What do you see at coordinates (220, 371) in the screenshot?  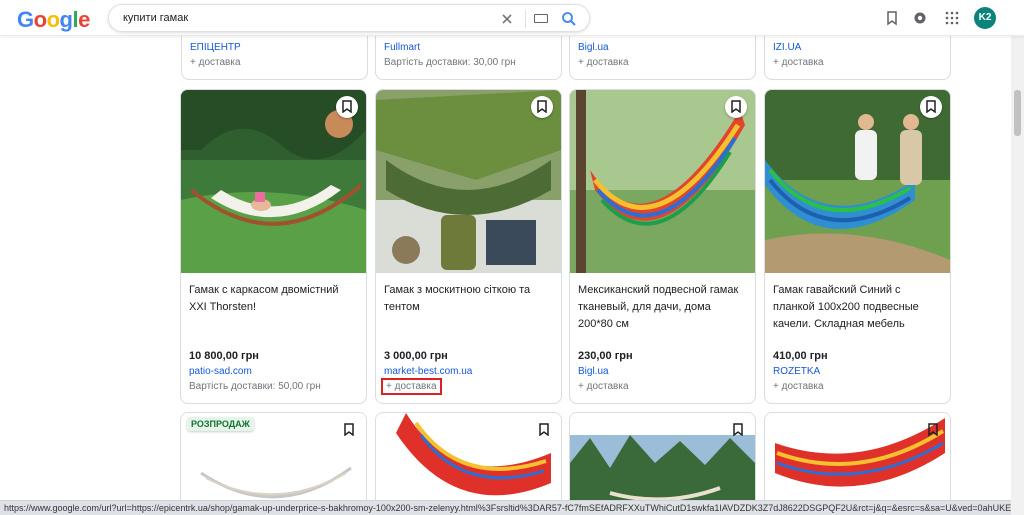 I see `store-name: patio-sad.com` at bounding box center [220, 371].